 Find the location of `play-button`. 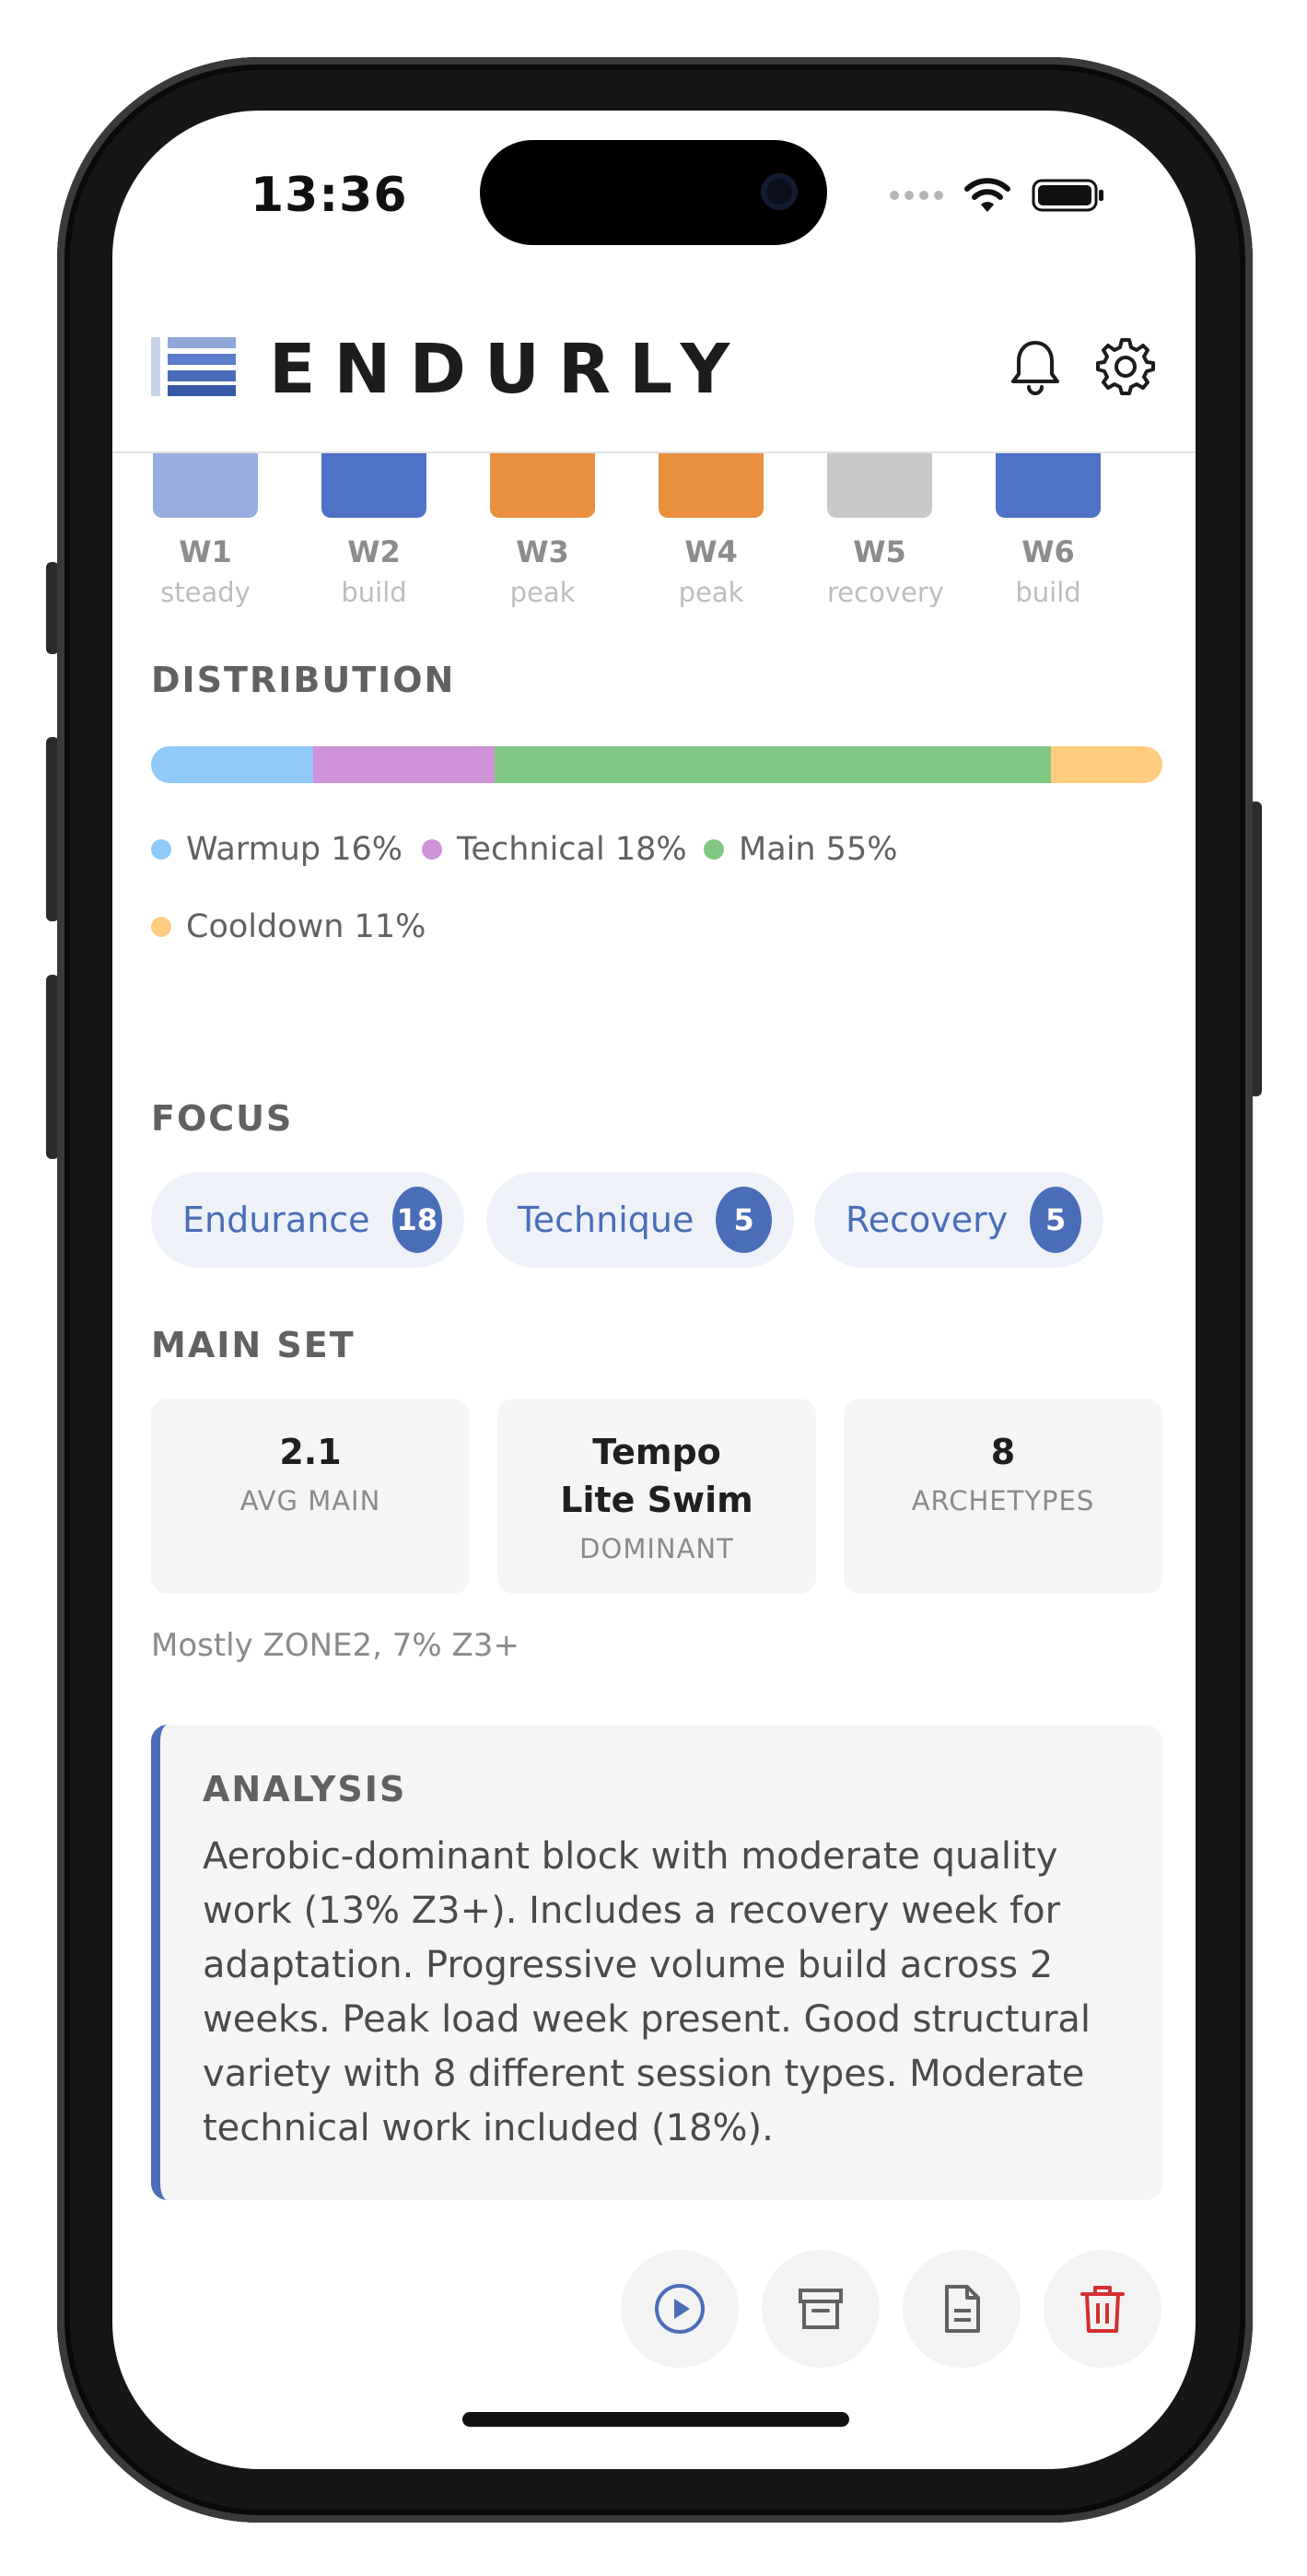

play-button is located at coordinates (680, 2309).